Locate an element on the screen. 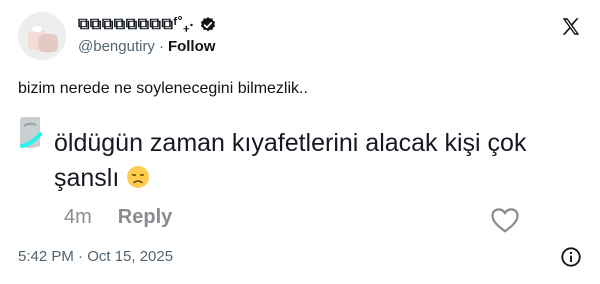  tweet-footer: 5:42 PM · Oct 15, 2025 is located at coordinates (300, 257).